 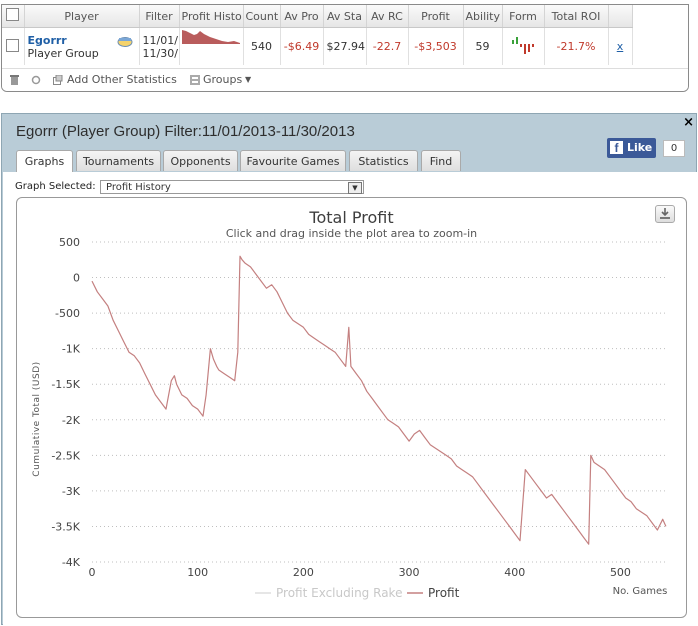 I want to click on facebook-like-widget: f Like 0, so click(x=646, y=148).